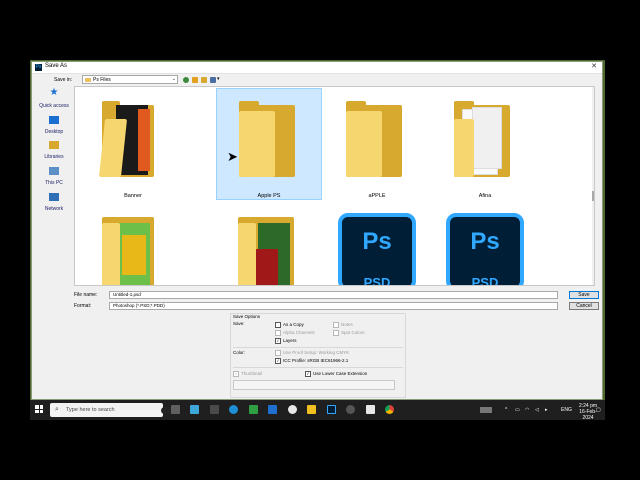  Describe the element at coordinates (269, 196) in the screenshot. I see `folder-label: Apple PS` at that location.